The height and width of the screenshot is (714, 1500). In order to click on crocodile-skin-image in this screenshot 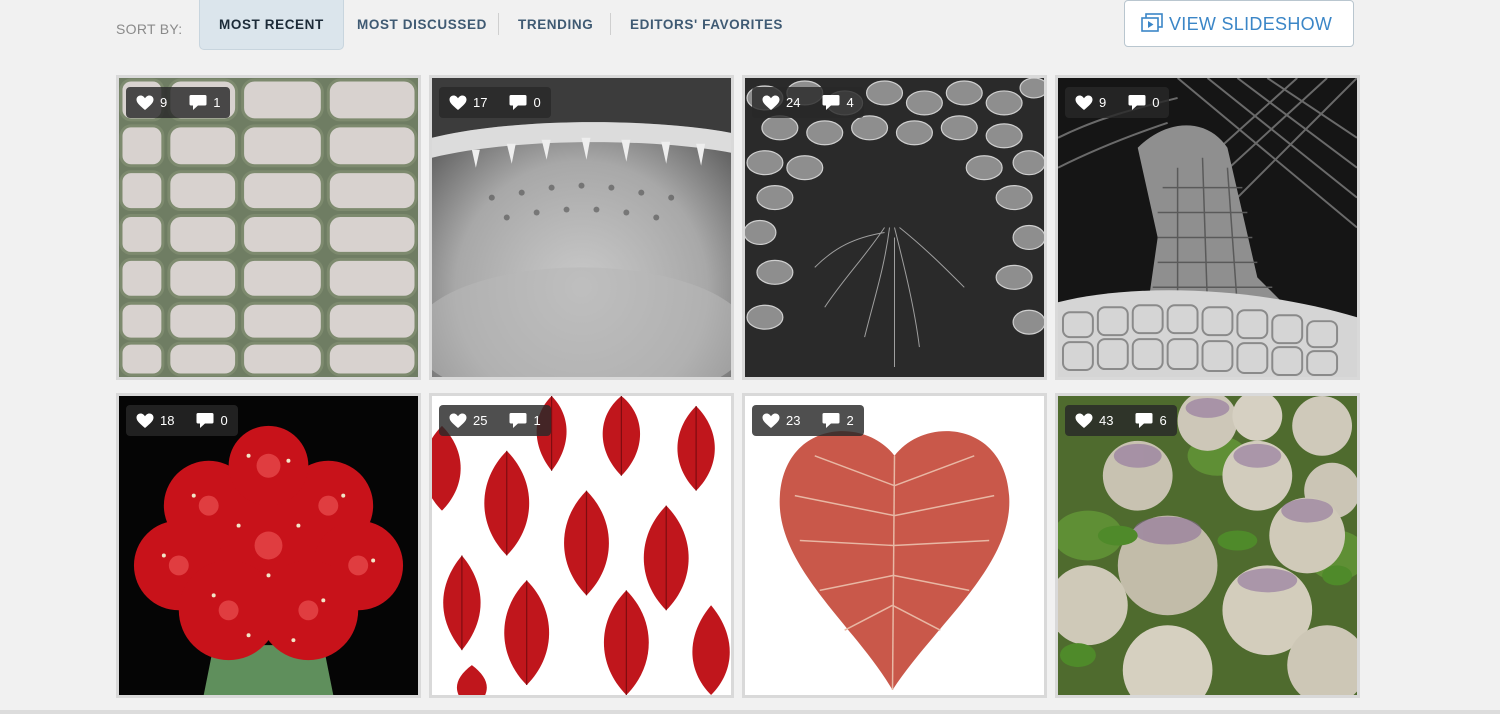, I will do `click(268, 227)`.